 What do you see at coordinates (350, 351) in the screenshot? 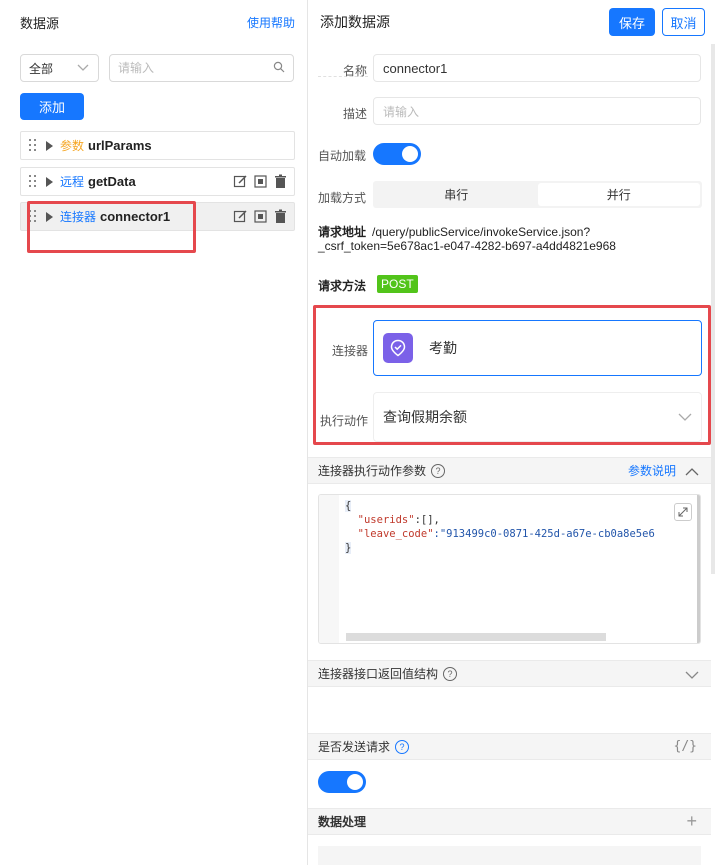
I see `connector-label: 连接器` at bounding box center [350, 351].